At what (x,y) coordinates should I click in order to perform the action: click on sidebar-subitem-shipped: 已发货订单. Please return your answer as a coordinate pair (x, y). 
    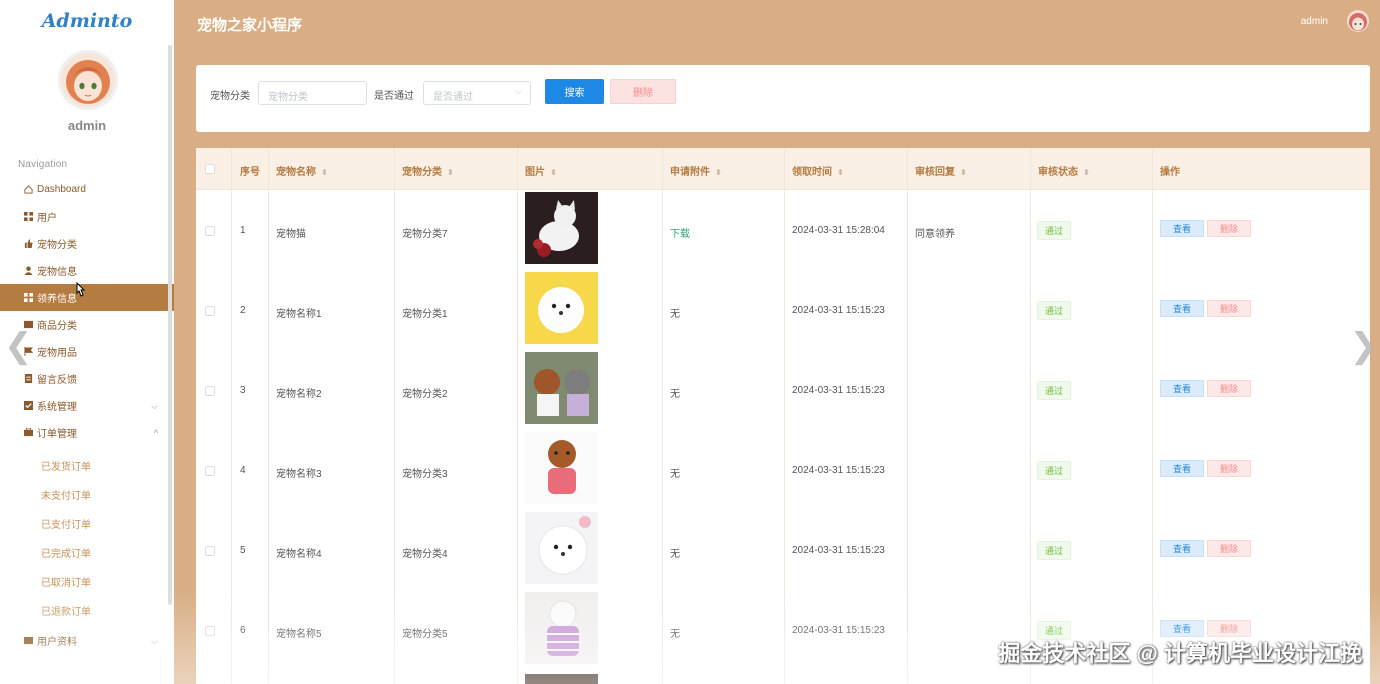
    Looking at the image, I should click on (66, 465).